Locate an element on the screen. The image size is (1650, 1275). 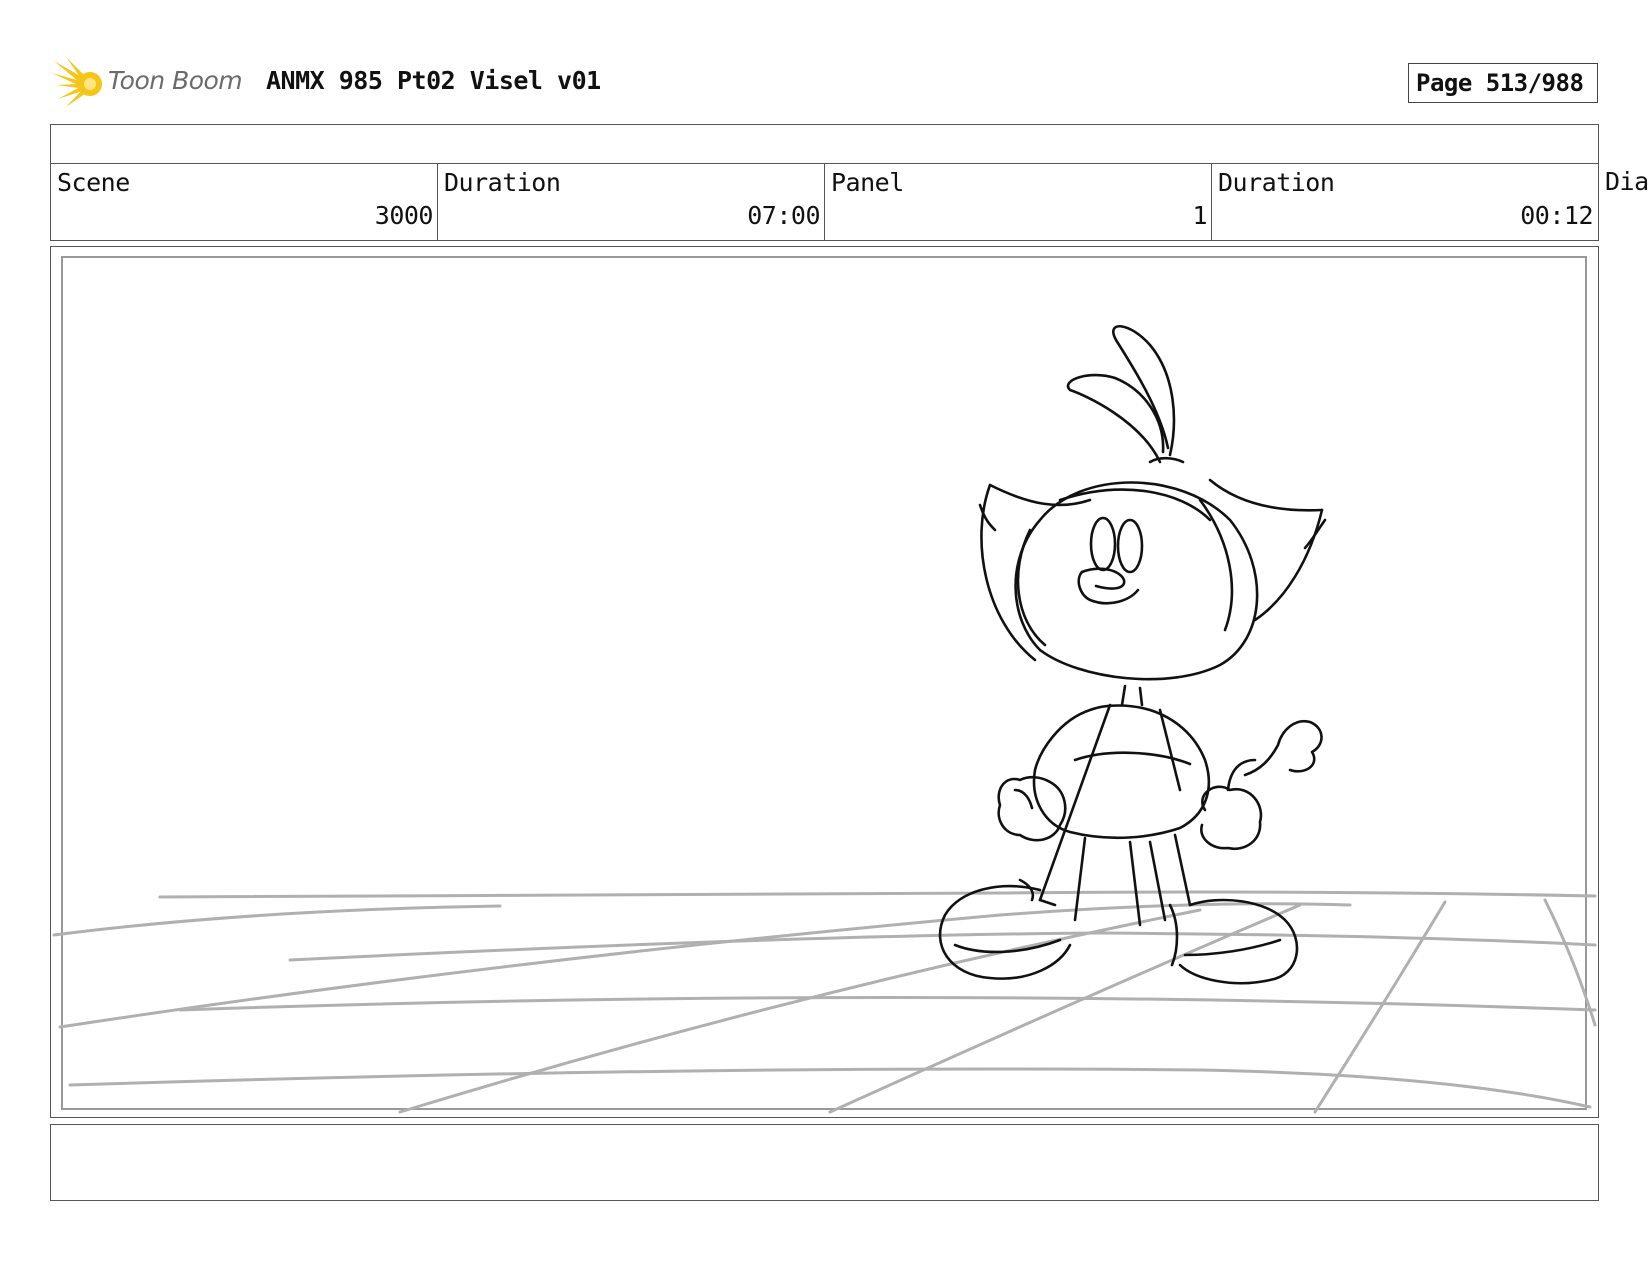
page-indicator: Page 513/988 is located at coordinates (1503, 83).